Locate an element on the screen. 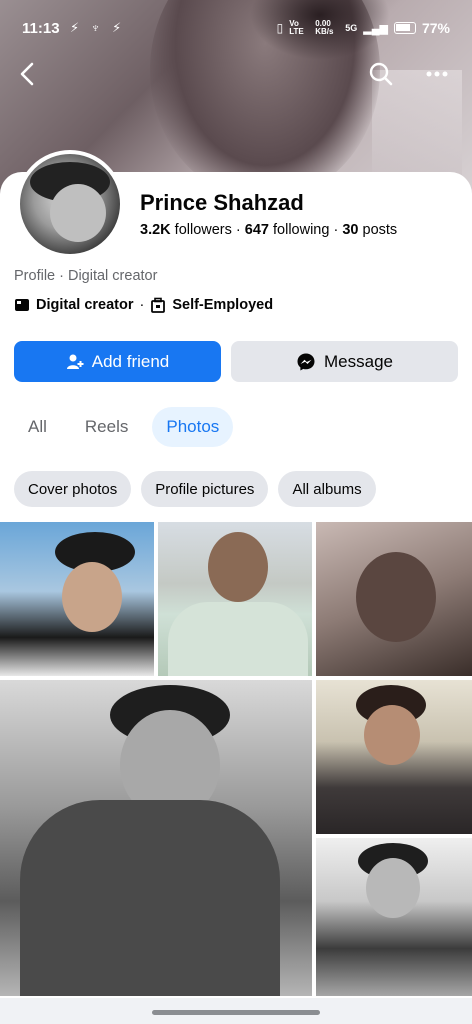 The height and width of the screenshot is (1024, 472). tab-reels: Reels is located at coordinates (106, 427).